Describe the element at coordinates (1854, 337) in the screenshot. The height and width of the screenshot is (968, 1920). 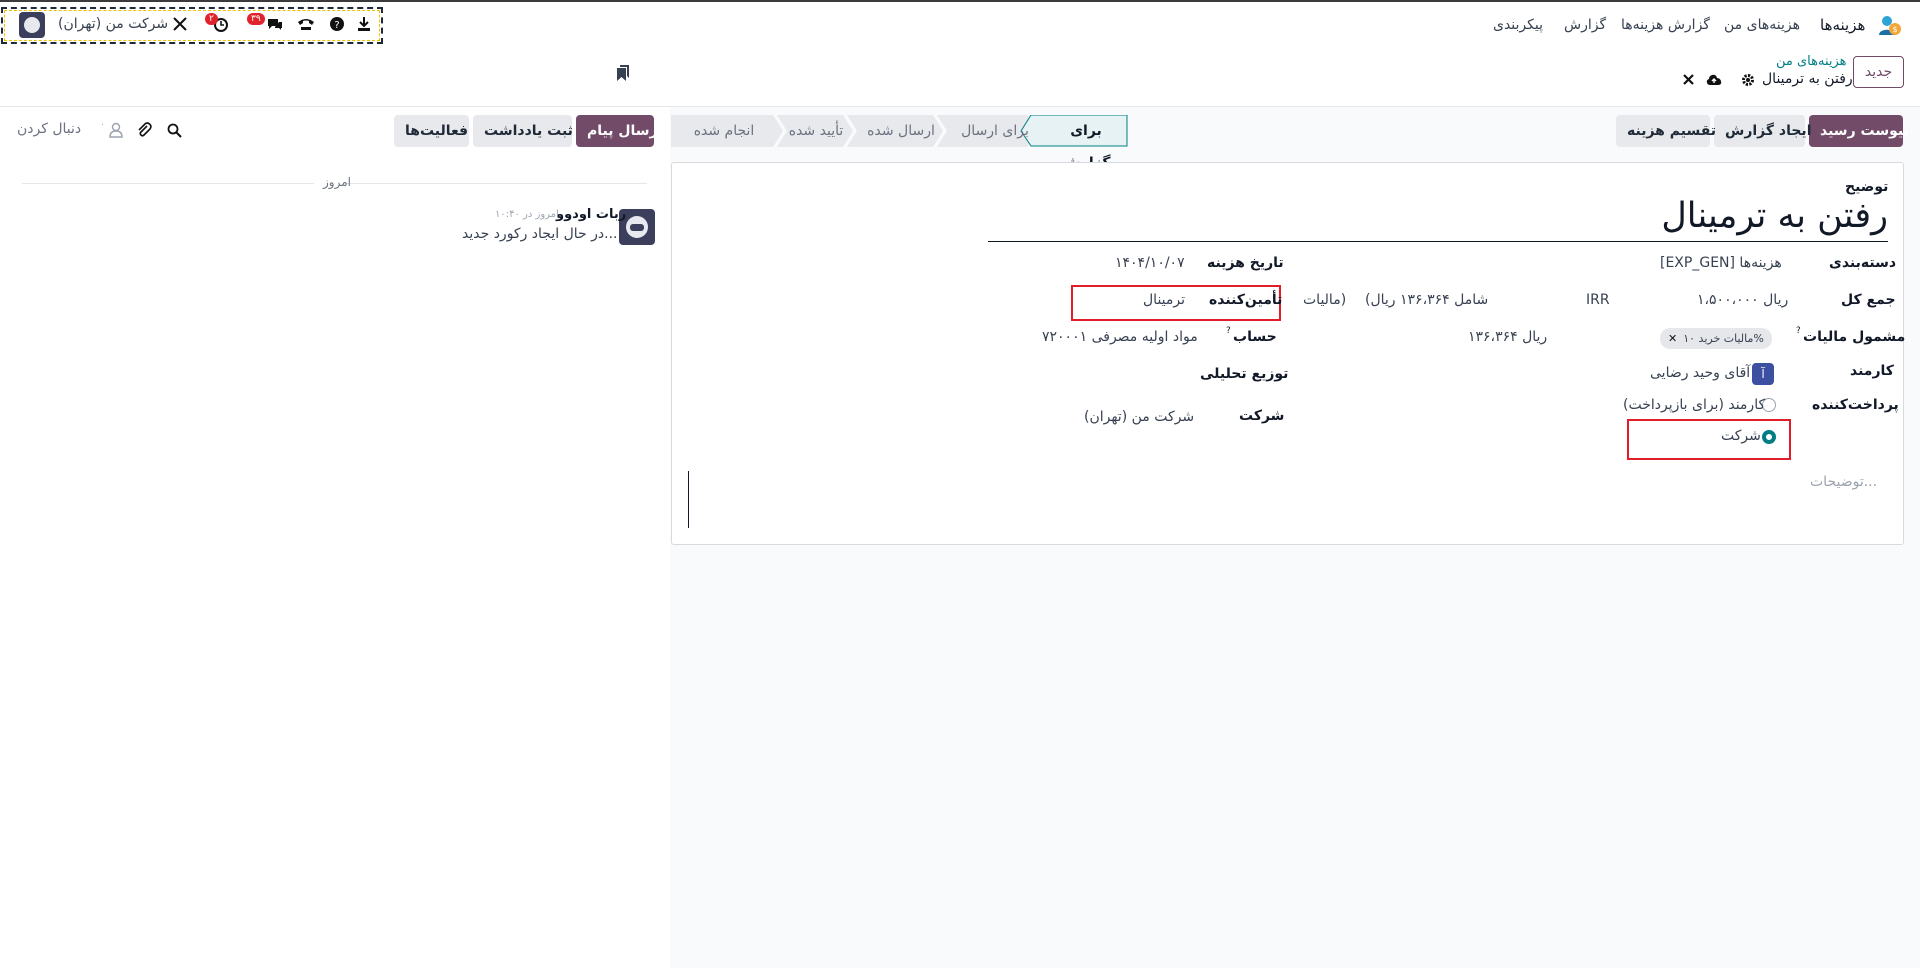
I see `taxes-label: مشمول مالیات` at that location.